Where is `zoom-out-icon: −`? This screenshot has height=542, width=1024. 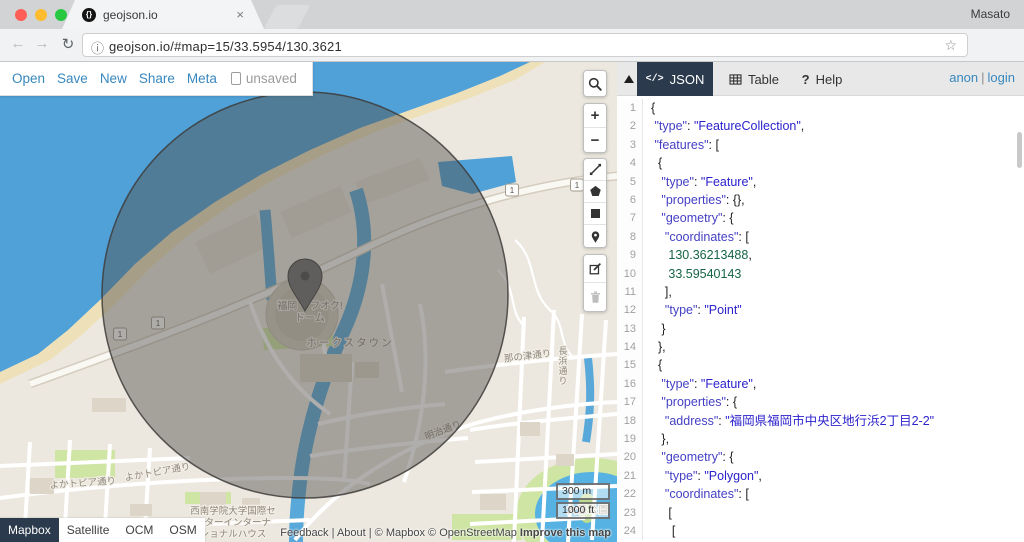 zoom-out-icon: − is located at coordinates (595, 140).